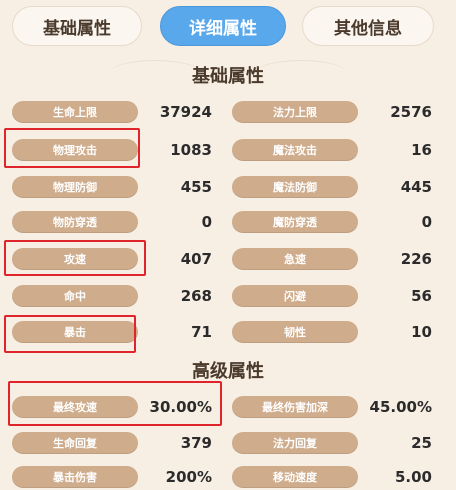 The height and width of the screenshot is (490, 456). Describe the element at coordinates (196, 296) in the screenshot. I see `stat-value: 268` at that location.